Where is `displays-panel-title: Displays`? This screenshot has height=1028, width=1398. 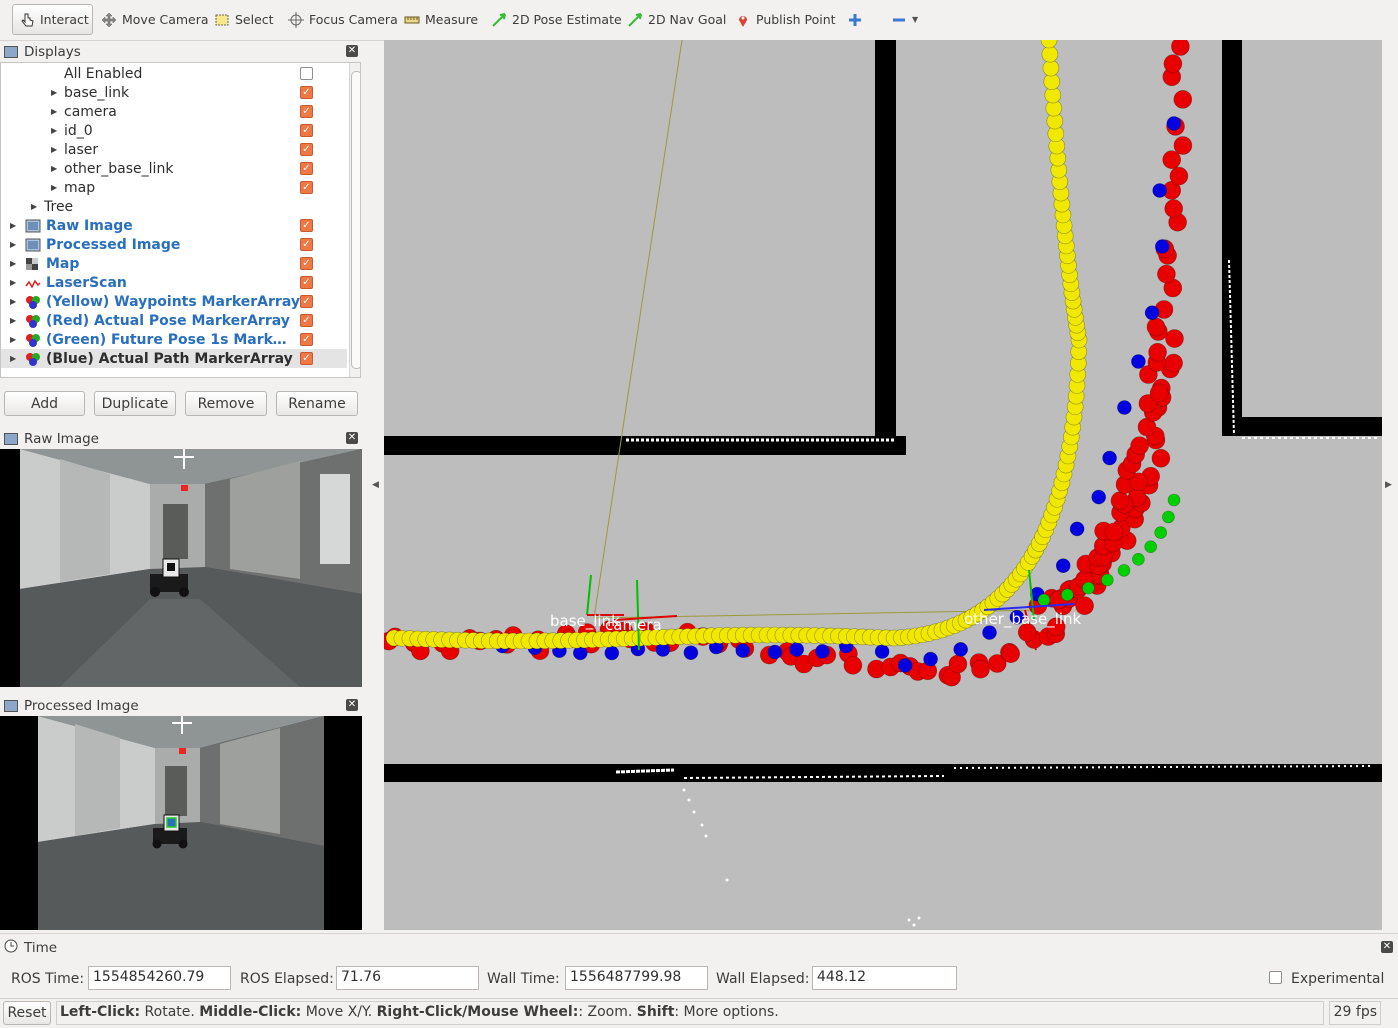
displays-panel-title: Displays is located at coordinates (40, 52).